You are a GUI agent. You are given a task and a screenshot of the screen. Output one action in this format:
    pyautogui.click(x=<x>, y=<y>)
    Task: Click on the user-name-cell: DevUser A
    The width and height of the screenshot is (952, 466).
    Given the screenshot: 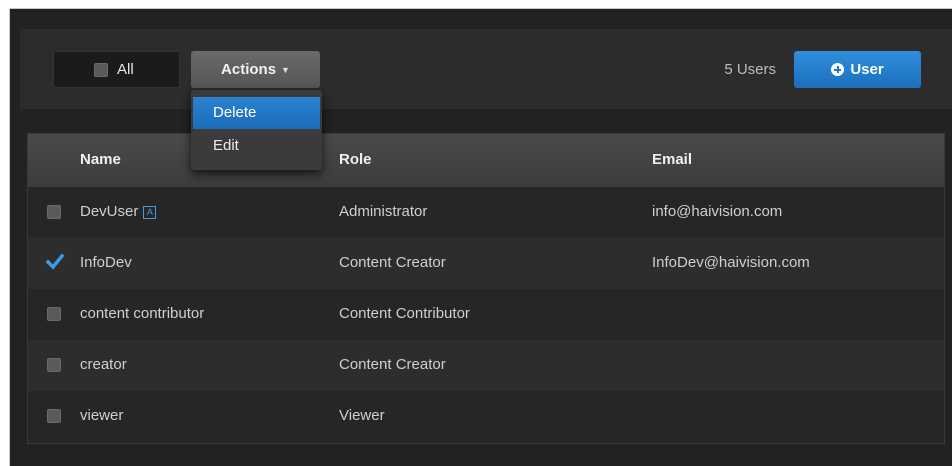 What is the action you would take?
    pyautogui.click(x=118, y=211)
    